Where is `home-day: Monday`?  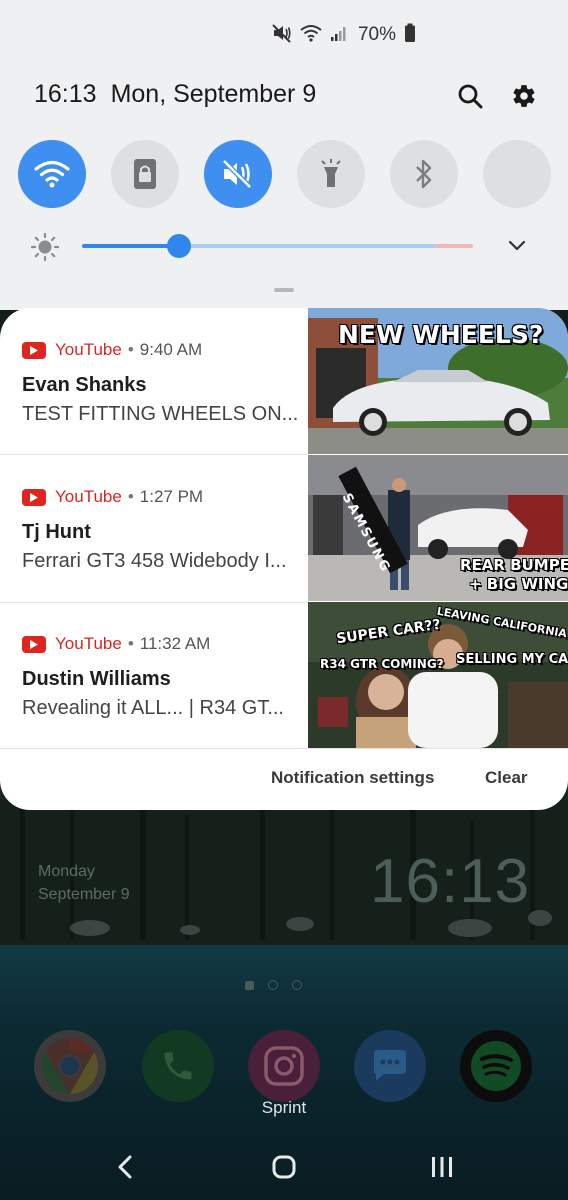 home-day: Monday is located at coordinates (66, 871).